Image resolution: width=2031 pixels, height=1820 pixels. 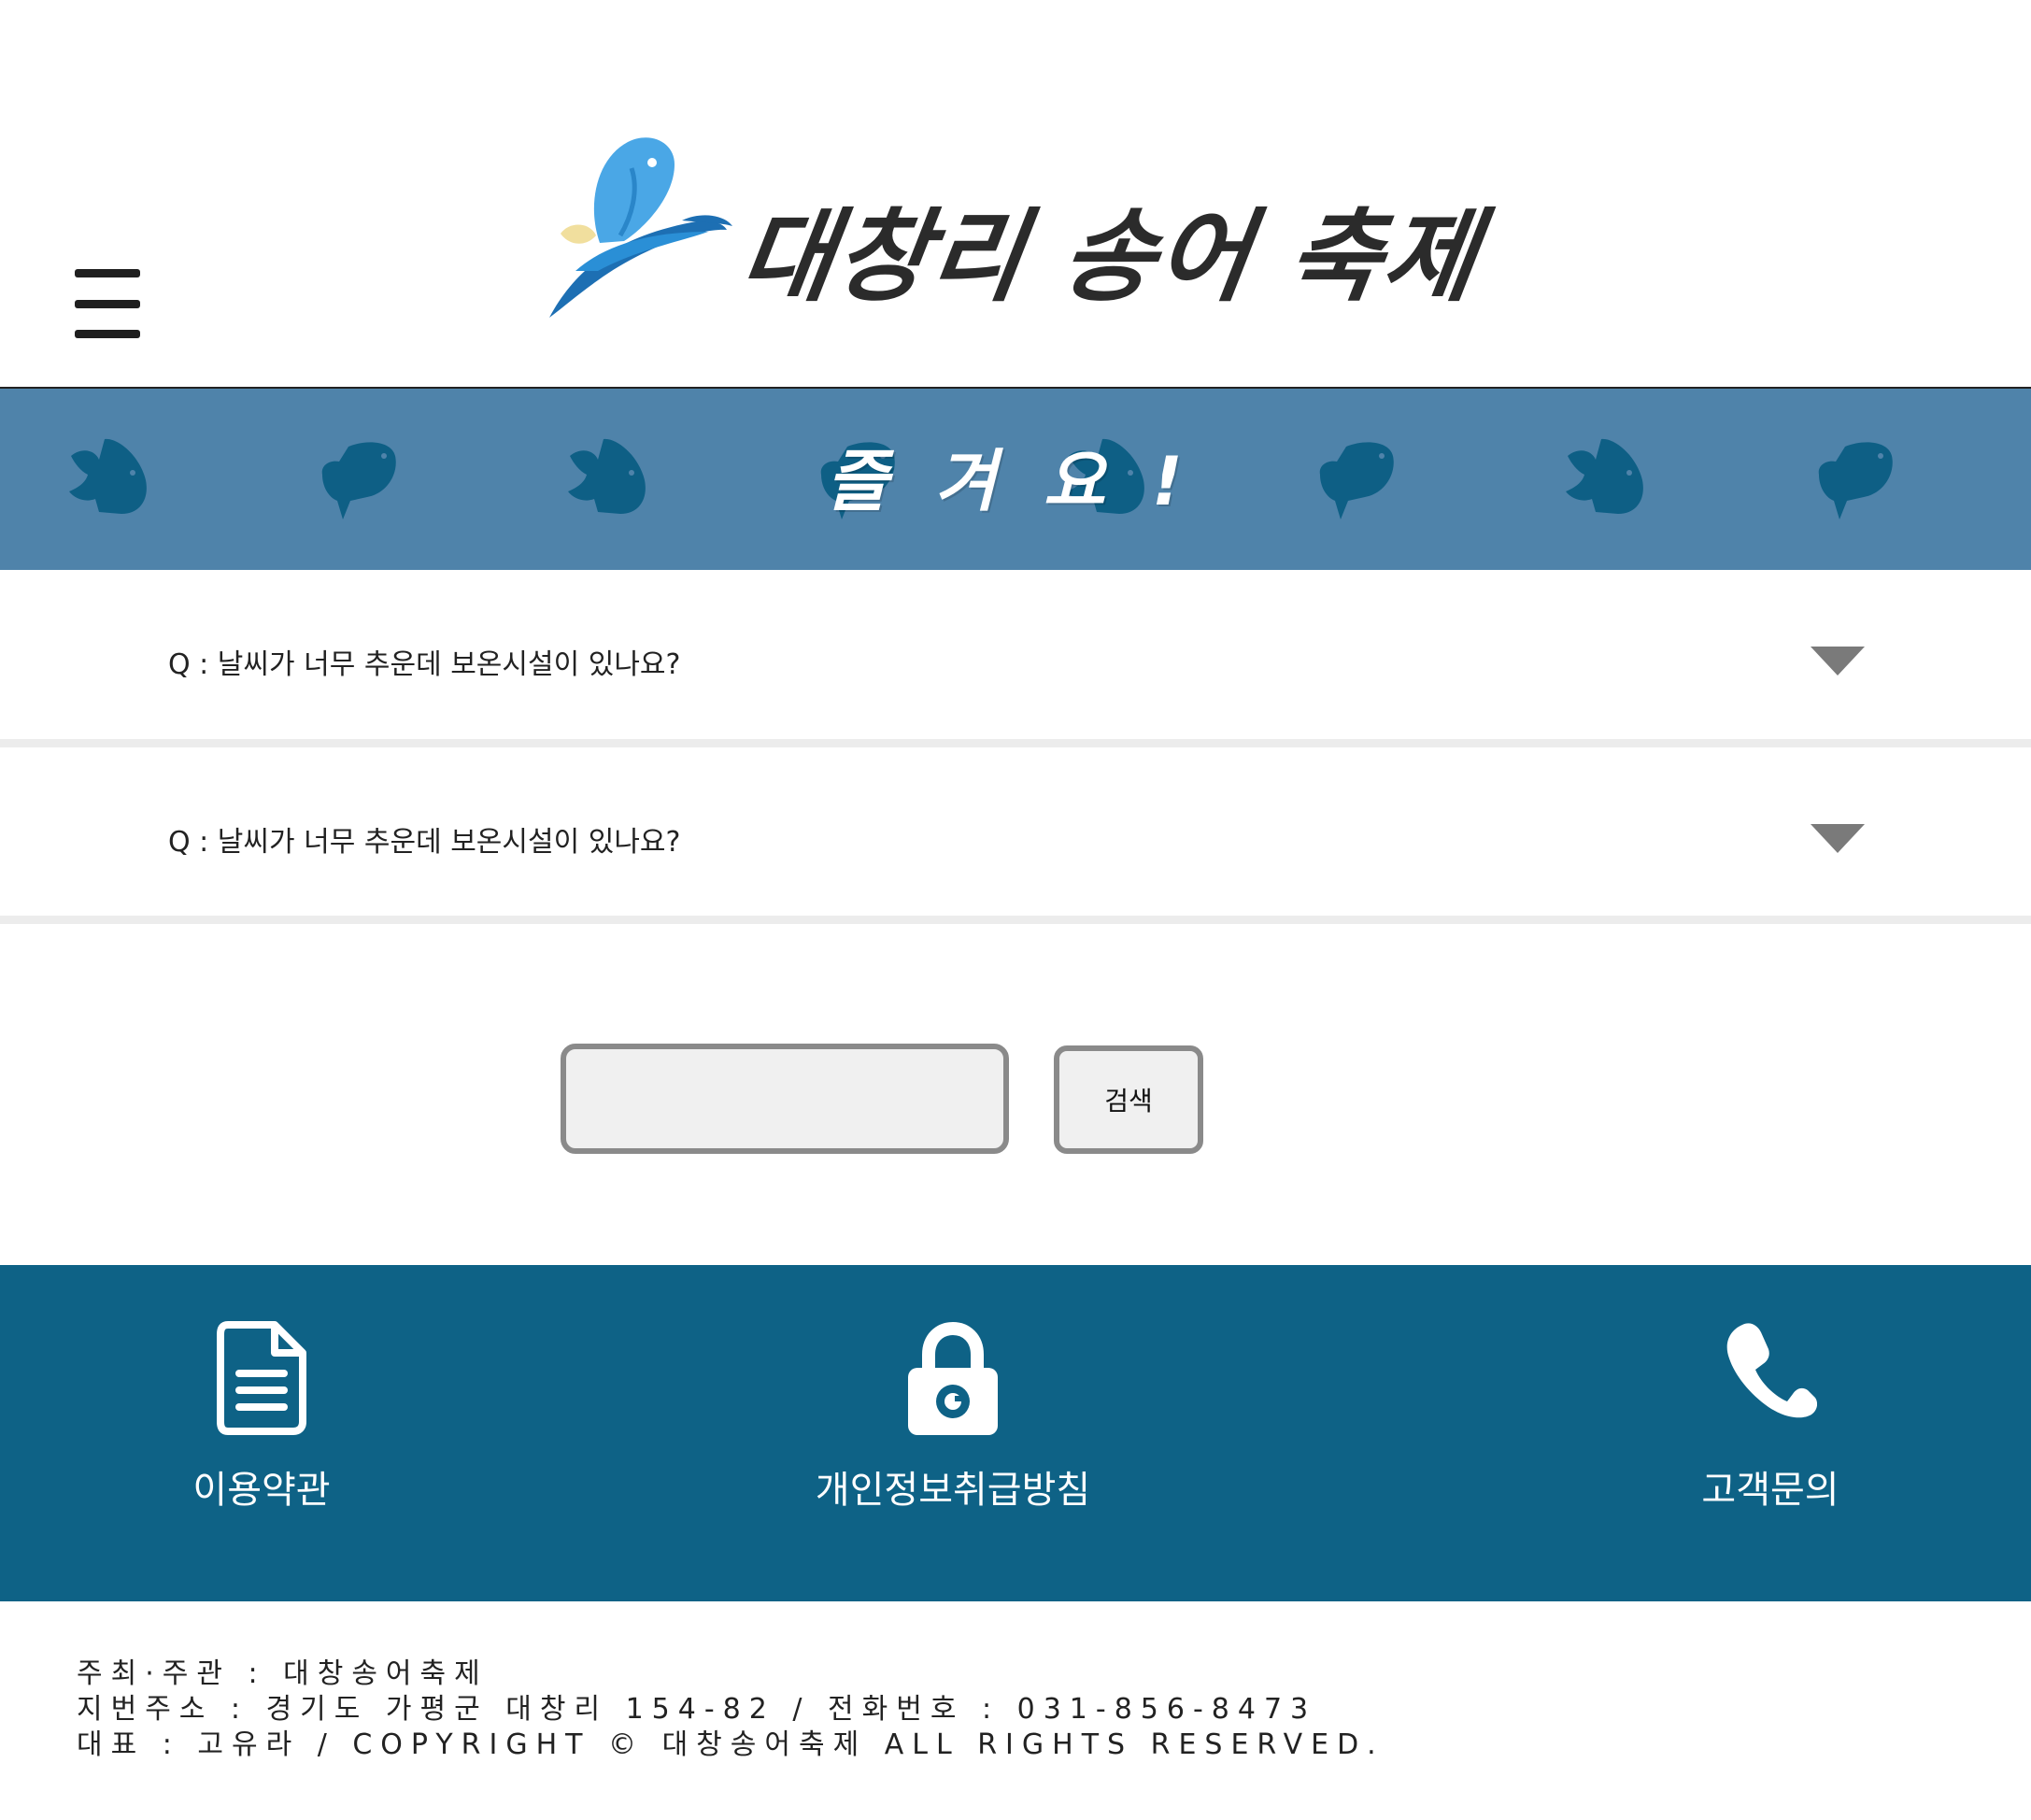 What do you see at coordinates (1770, 1433) in the screenshot?
I see `contact-link: 고객문의` at bounding box center [1770, 1433].